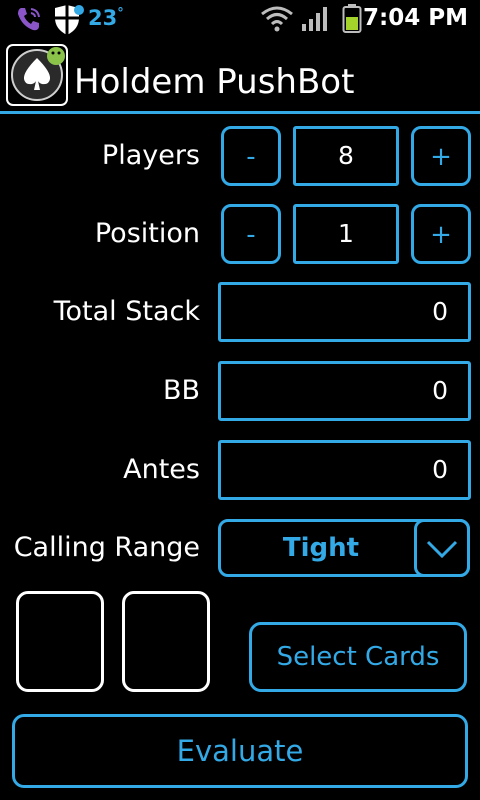 This screenshot has height=800, width=480. Describe the element at coordinates (106, 18) in the screenshot. I see `temperature-readout: 23°` at that location.